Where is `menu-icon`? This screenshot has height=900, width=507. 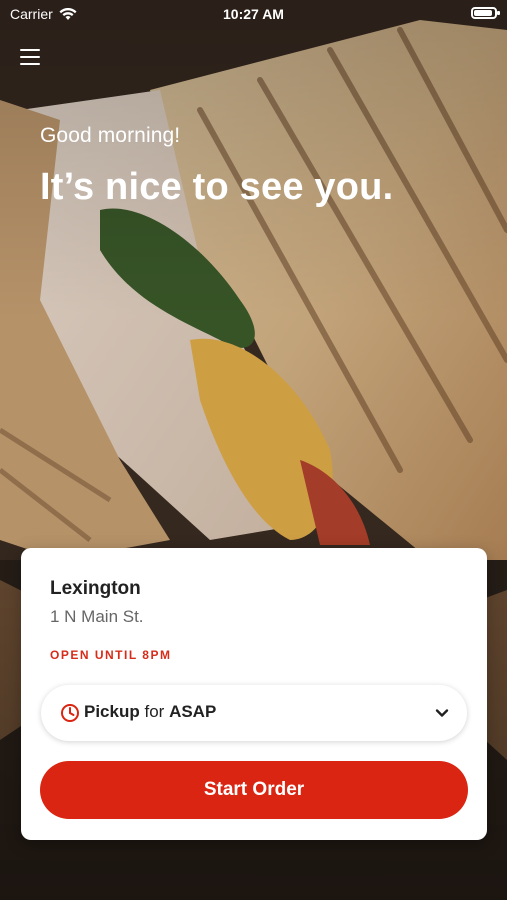 menu-icon is located at coordinates (31, 58).